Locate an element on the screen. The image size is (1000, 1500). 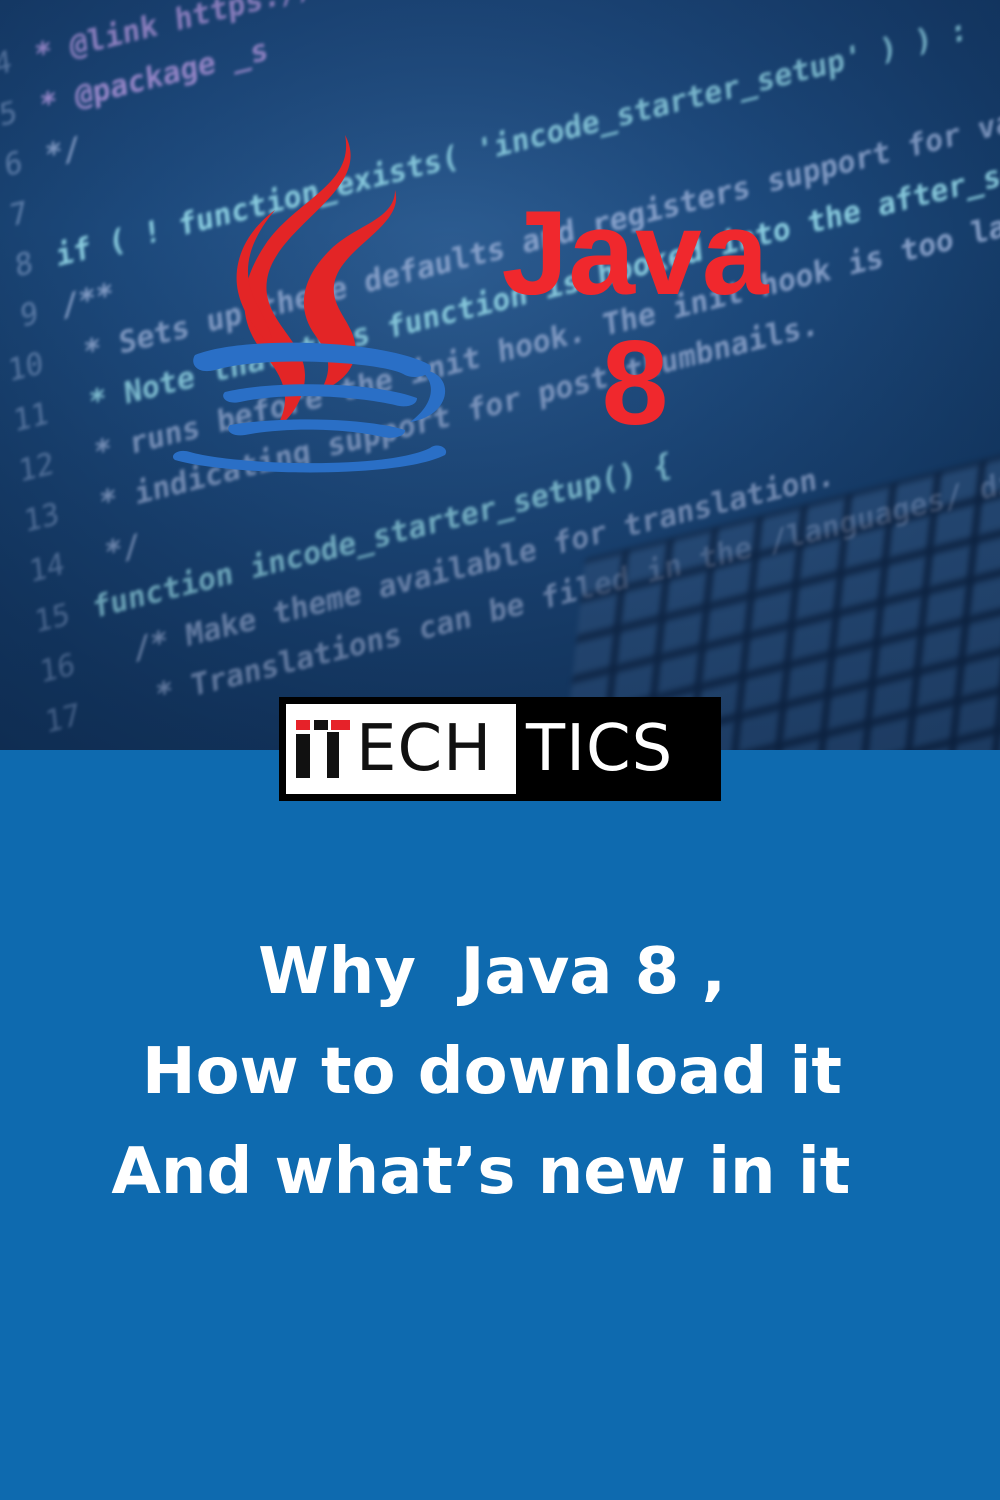
headline-line-2: How to download it is located at coordinates (492, 1072).